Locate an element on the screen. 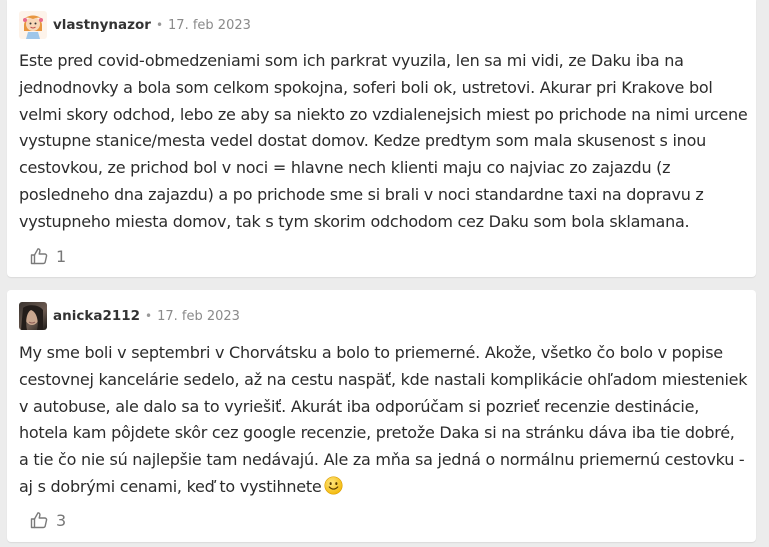 The image size is (769, 547). like-button: 3 is located at coordinates (48, 520).